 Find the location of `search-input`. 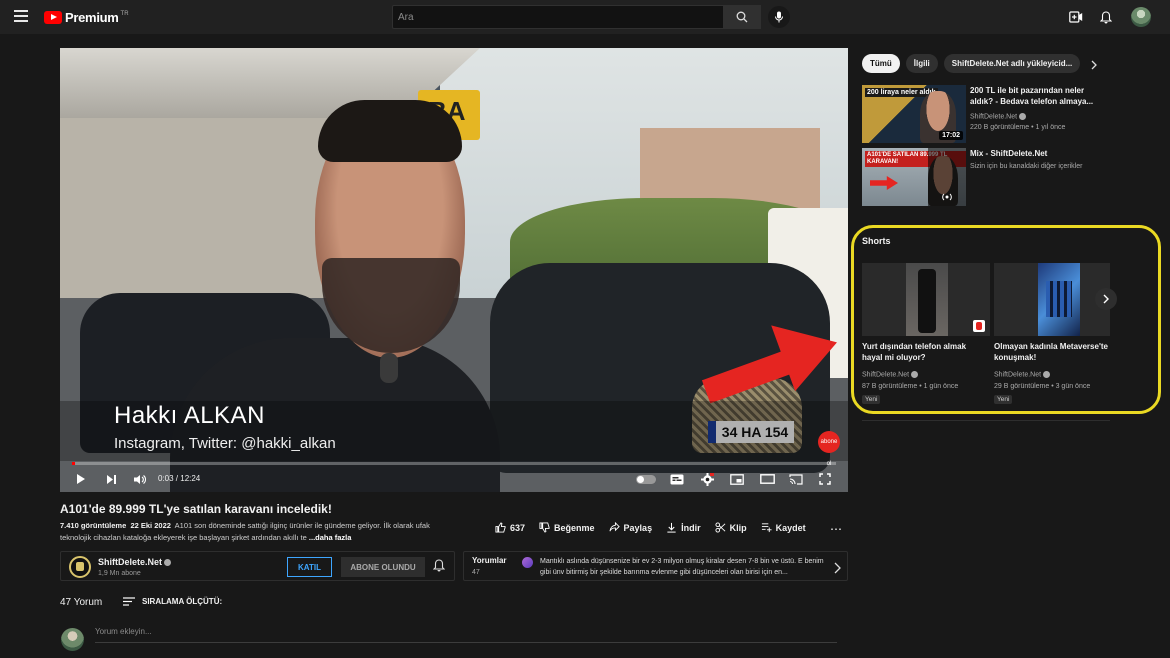

search-input is located at coordinates (558, 17).